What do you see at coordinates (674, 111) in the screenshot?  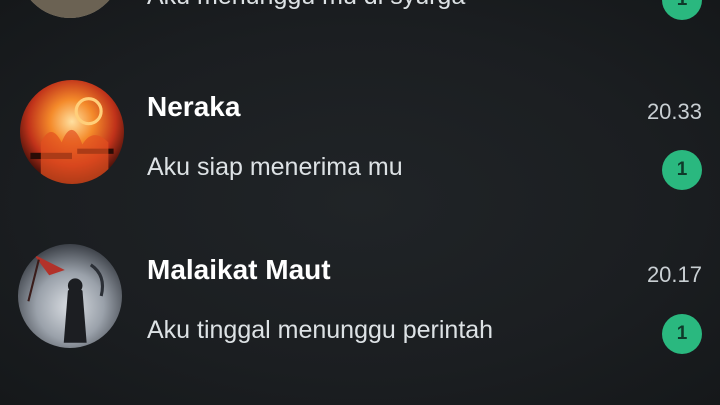 I see `chat-time: 20.33` at bounding box center [674, 111].